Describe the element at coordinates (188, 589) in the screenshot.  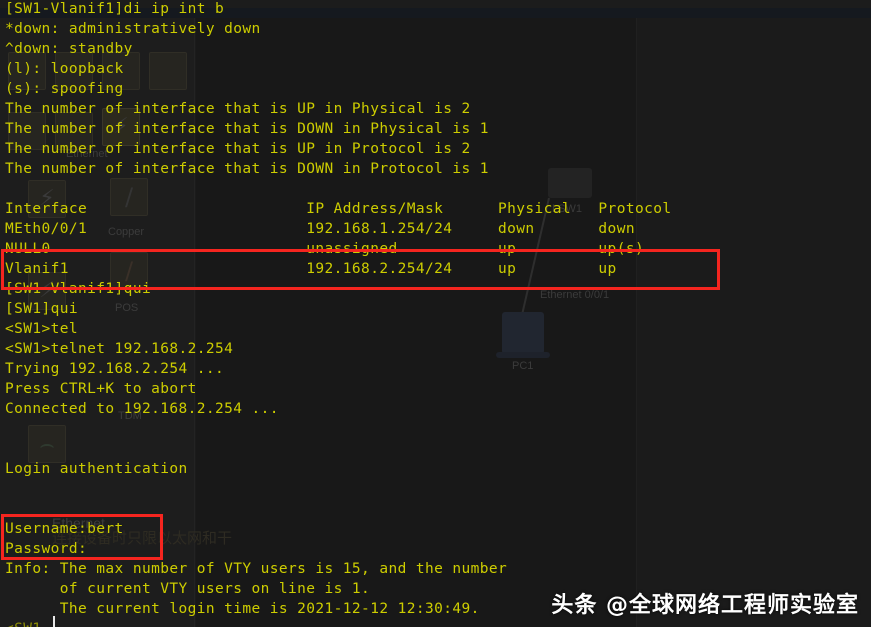
I see `terminal-line-29: of current VTY users on line is 1.` at that location.